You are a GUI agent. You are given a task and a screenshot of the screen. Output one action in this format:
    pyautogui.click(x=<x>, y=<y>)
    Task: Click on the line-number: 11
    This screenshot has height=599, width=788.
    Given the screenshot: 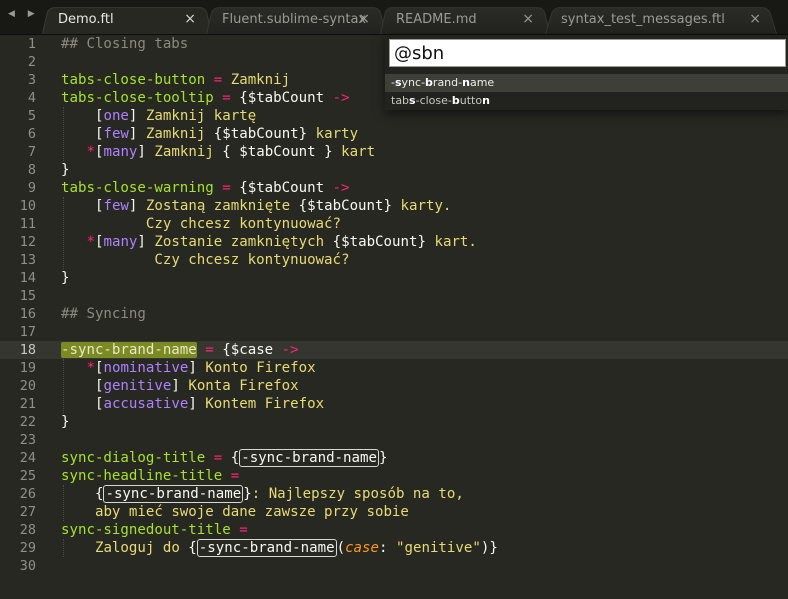 What is the action you would take?
    pyautogui.click(x=27, y=224)
    